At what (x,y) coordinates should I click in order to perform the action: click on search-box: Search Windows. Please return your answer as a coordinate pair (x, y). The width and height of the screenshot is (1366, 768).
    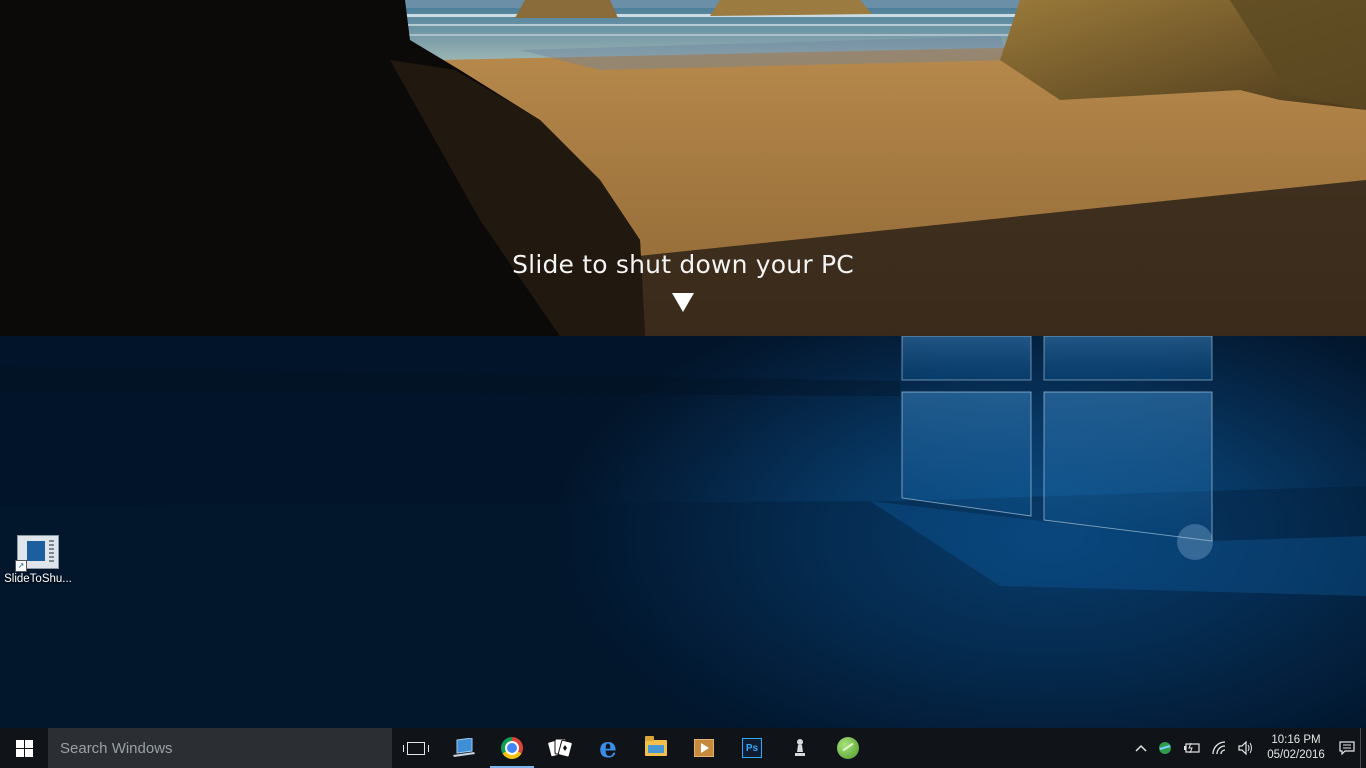
    Looking at the image, I should click on (220, 748).